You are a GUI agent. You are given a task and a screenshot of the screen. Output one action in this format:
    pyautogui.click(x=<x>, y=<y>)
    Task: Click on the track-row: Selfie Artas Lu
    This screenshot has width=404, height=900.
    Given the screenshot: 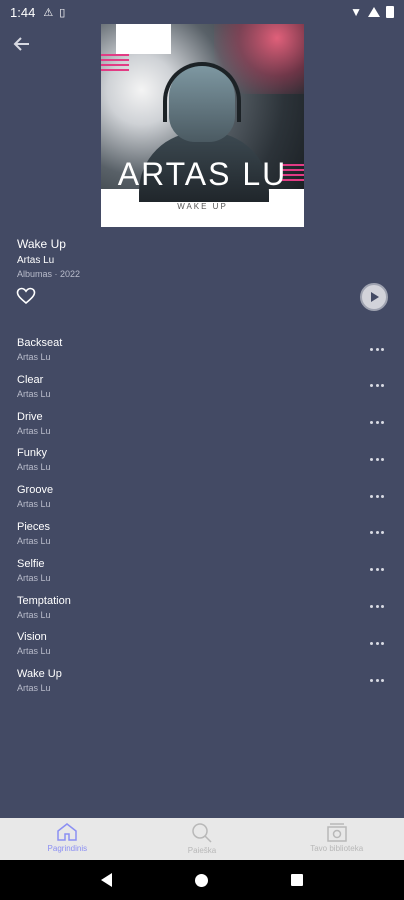 What is the action you would take?
    pyautogui.click(x=202, y=573)
    